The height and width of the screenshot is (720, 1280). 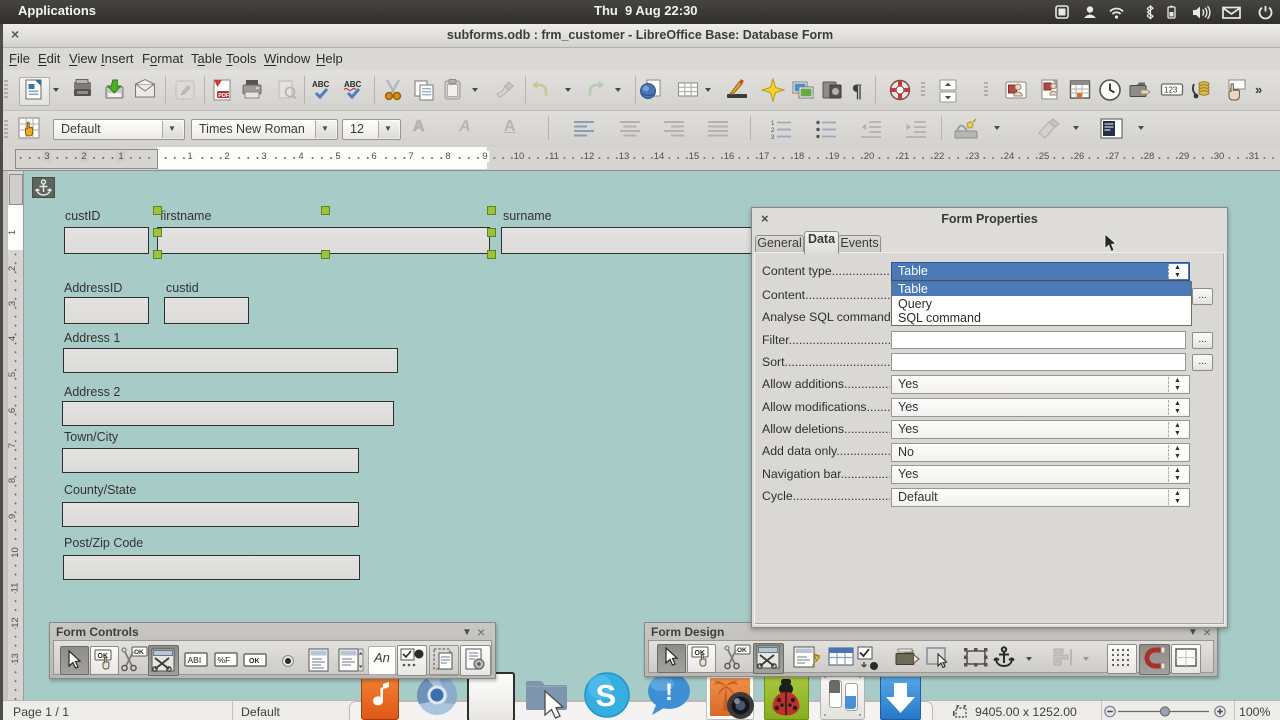 What do you see at coordinates (606, 695) in the screenshot?
I see `svg-text: S` at bounding box center [606, 695].